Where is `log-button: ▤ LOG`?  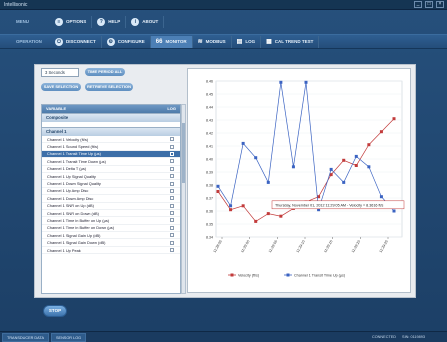 log-button: ▤ LOG is located at coordinates (247, 41).